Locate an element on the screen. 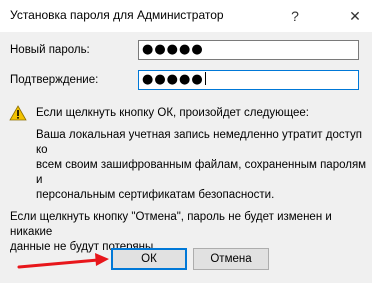  new-password-field: ●●●●● is located at coordinates (248, 50).